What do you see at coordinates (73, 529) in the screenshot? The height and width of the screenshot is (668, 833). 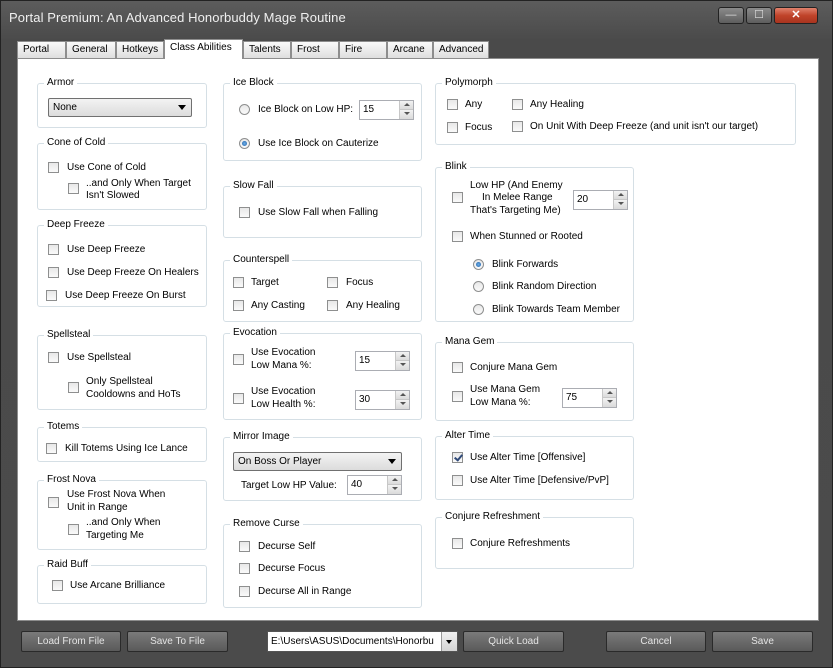 I see `frost-nova-only-checkbox` at bounding box center [73, 529].